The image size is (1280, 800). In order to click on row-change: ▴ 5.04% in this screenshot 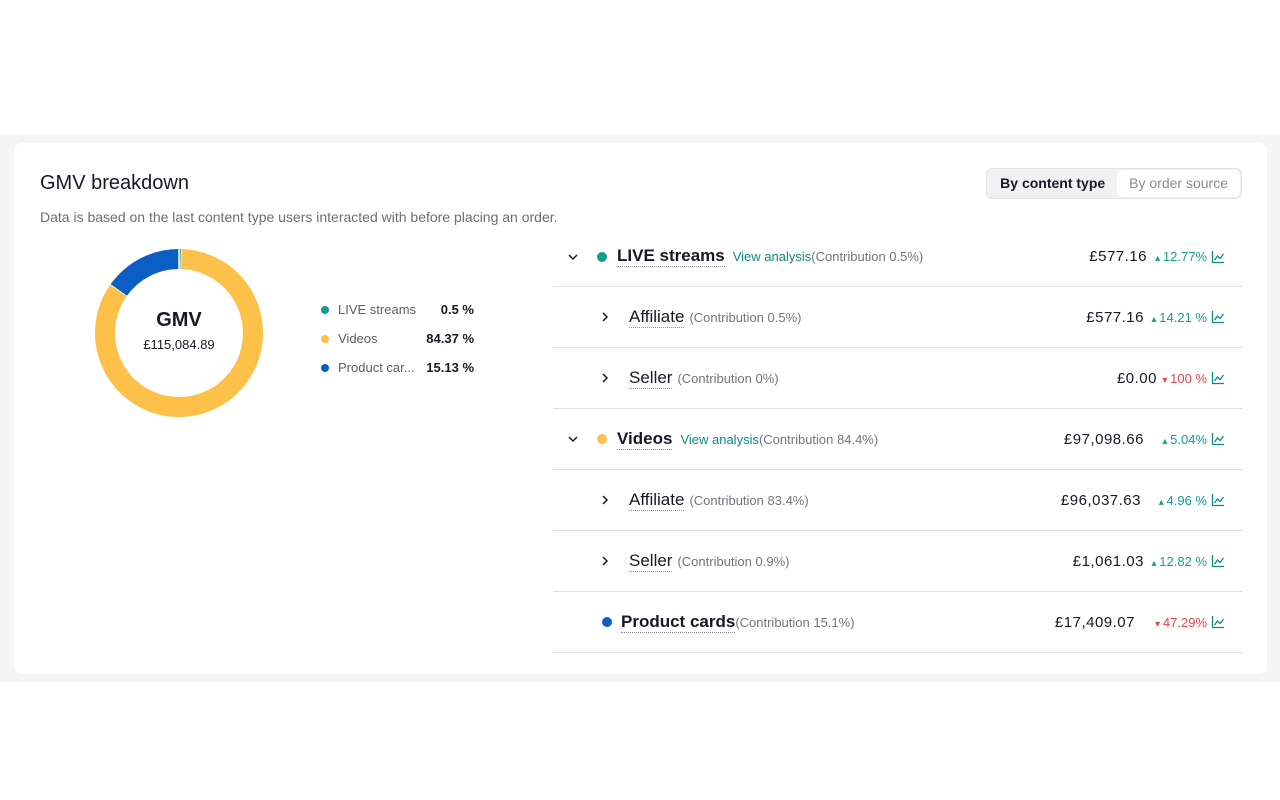, I will do `click(1184, 439)`.